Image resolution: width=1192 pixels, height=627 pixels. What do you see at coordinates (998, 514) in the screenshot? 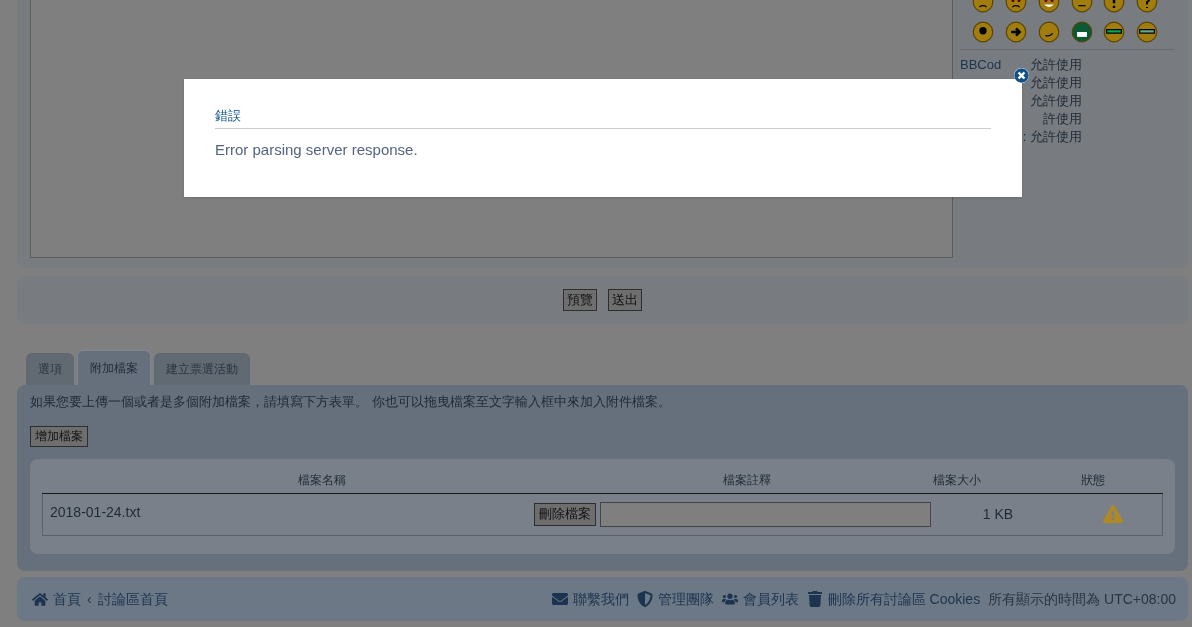
I see `file-size: 1 KB` at bounding box center [998, 514].